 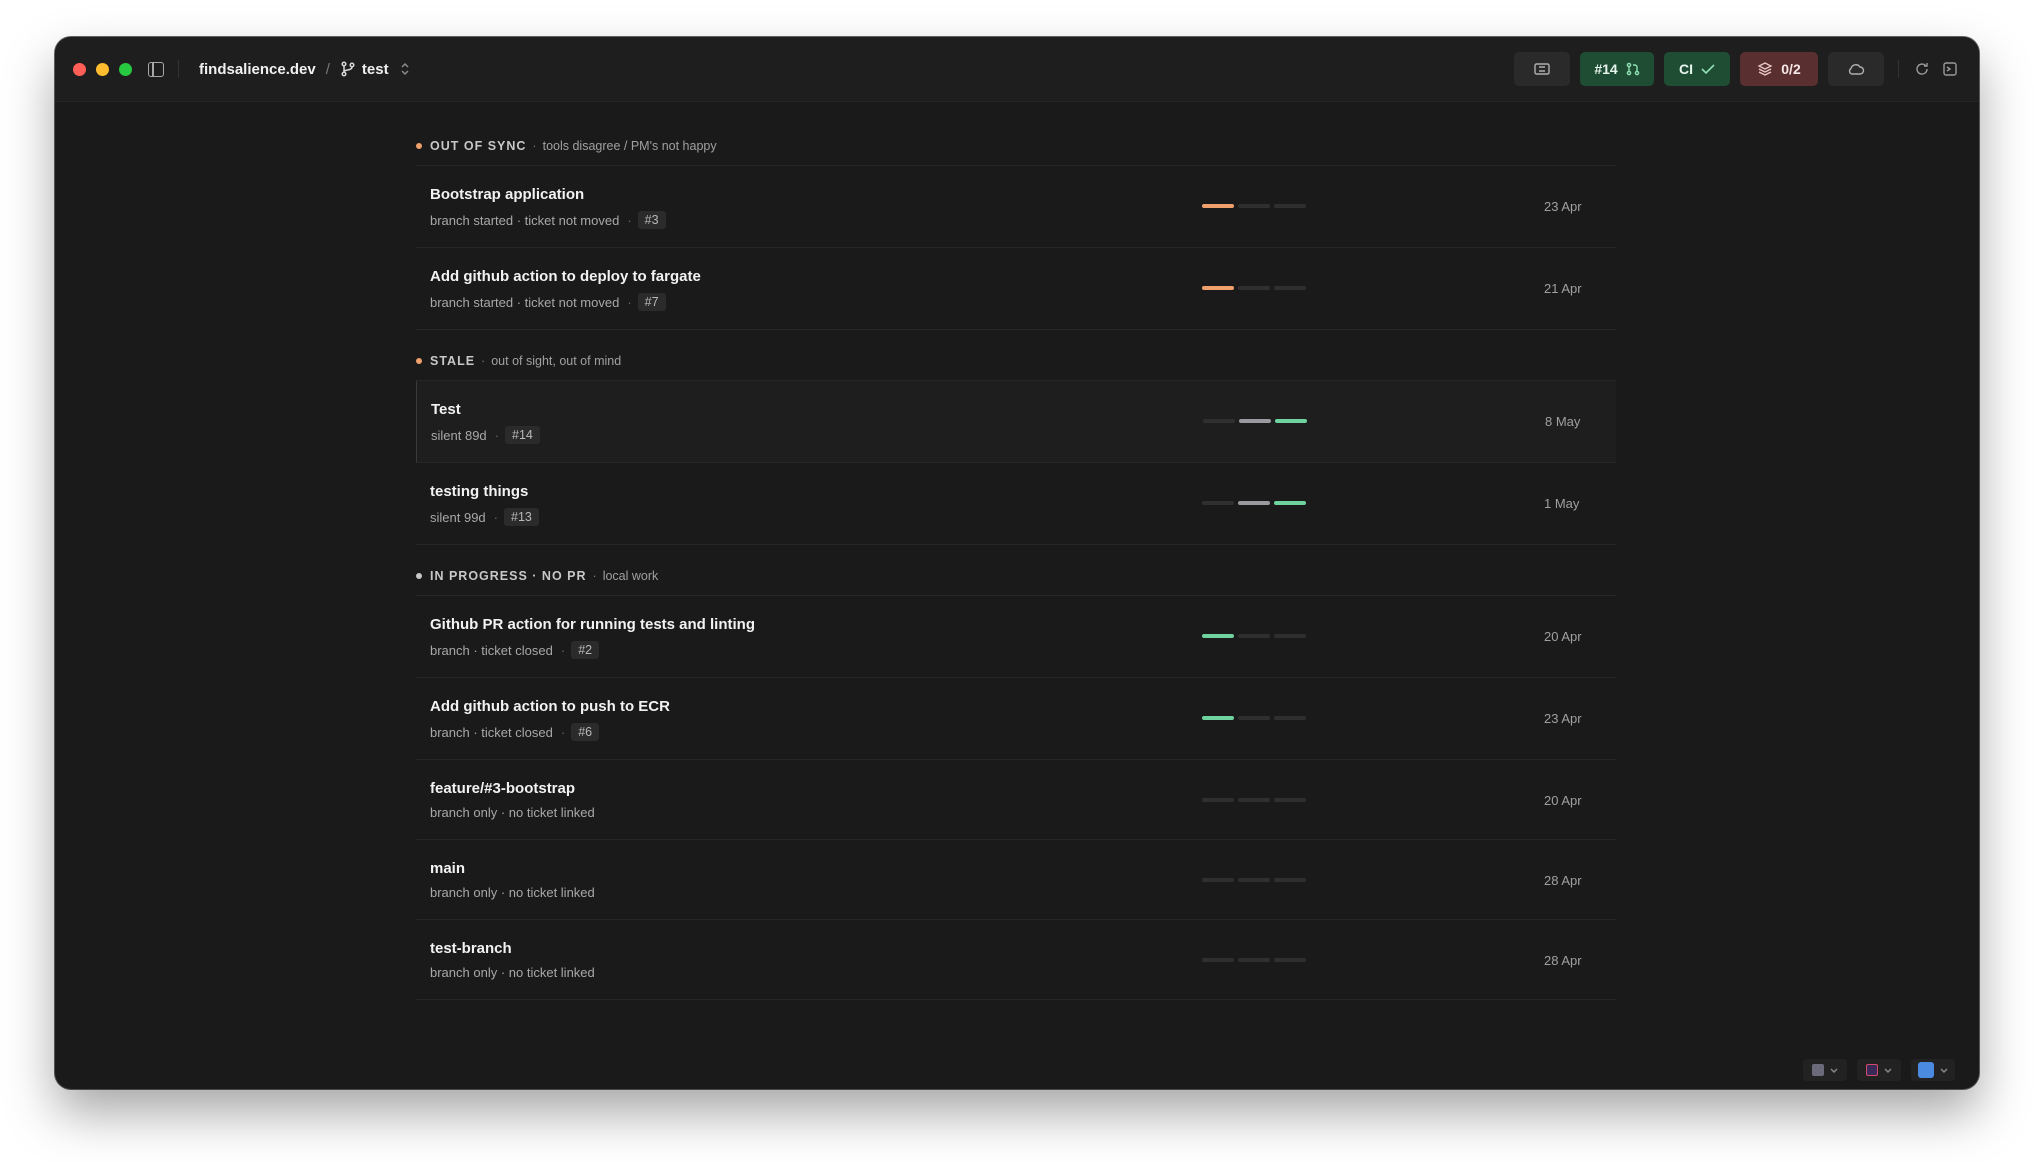 What do you see at coordinates (585, 732) in the screenshot?
I see `ticket-tag: #6` at bounding box center [585, 732].